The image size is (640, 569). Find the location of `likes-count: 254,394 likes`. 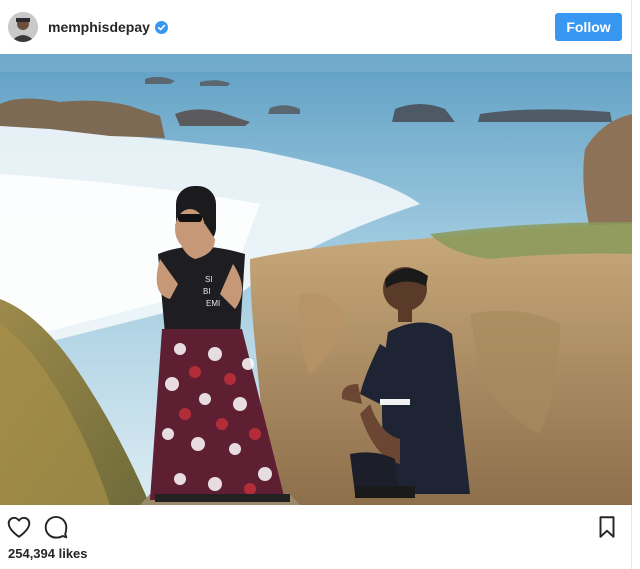

likes-count: 254,394 likes is located at coordinates (48, 553).